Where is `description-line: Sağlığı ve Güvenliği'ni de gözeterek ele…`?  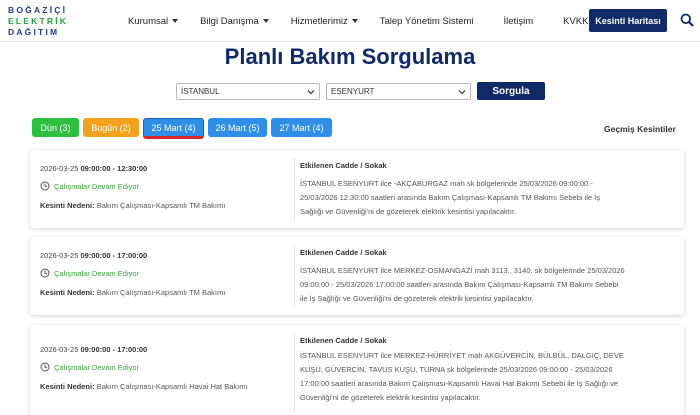 description-line: Sağlığı ve Güvenliği'ni de gözeterek ele… is located at coordinates (408, 211).